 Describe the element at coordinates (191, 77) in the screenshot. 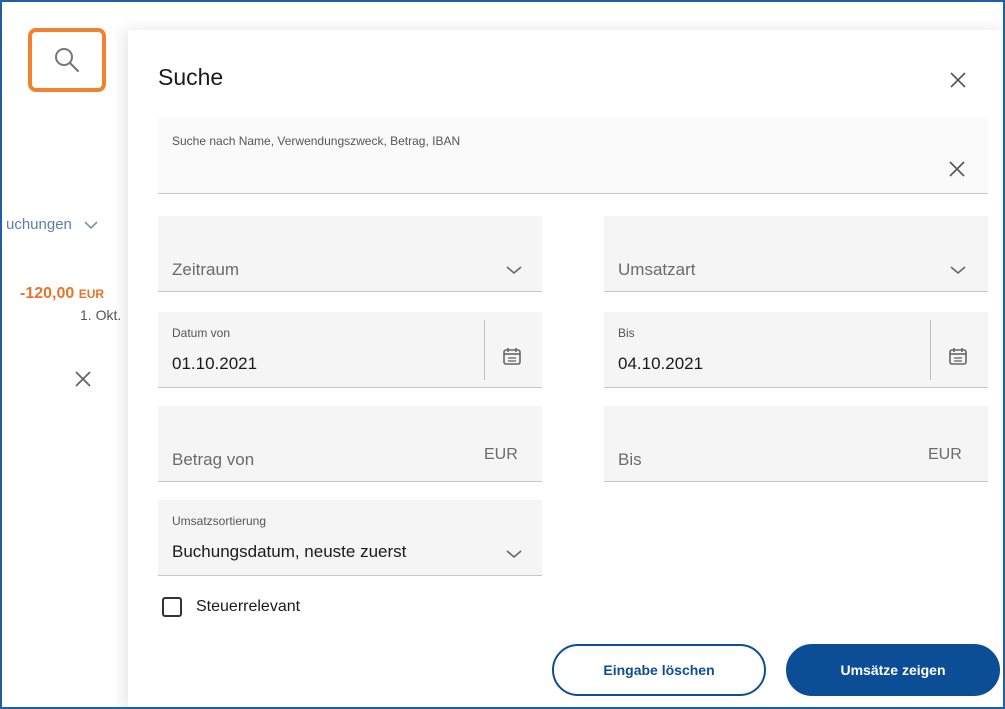

I see `panel-title: Suche` at that location.